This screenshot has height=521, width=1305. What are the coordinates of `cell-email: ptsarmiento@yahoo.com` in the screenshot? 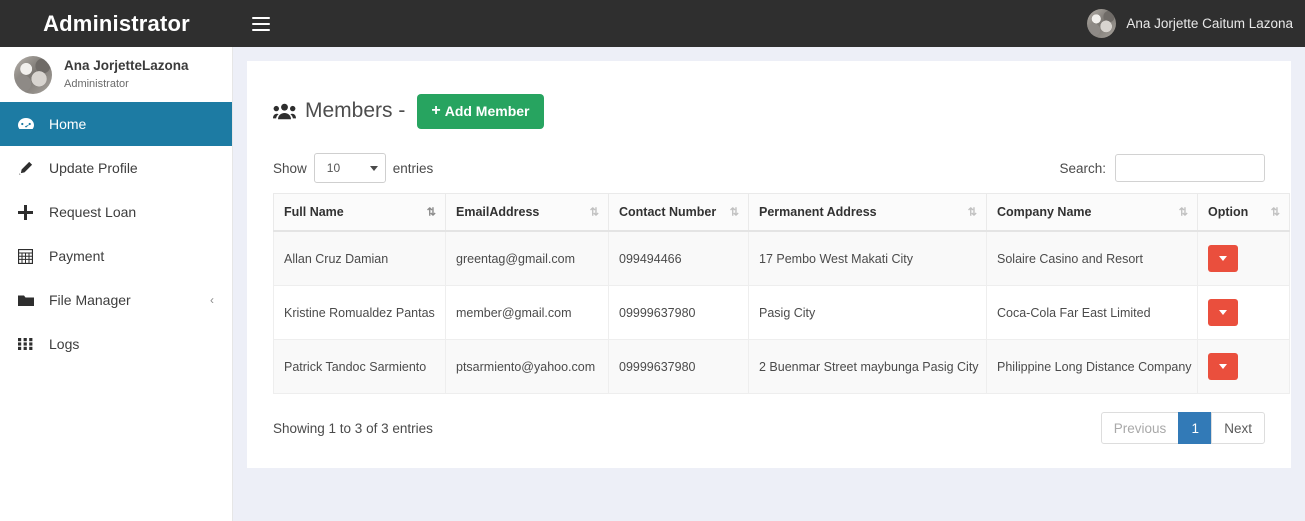 It's located at (527, 366).